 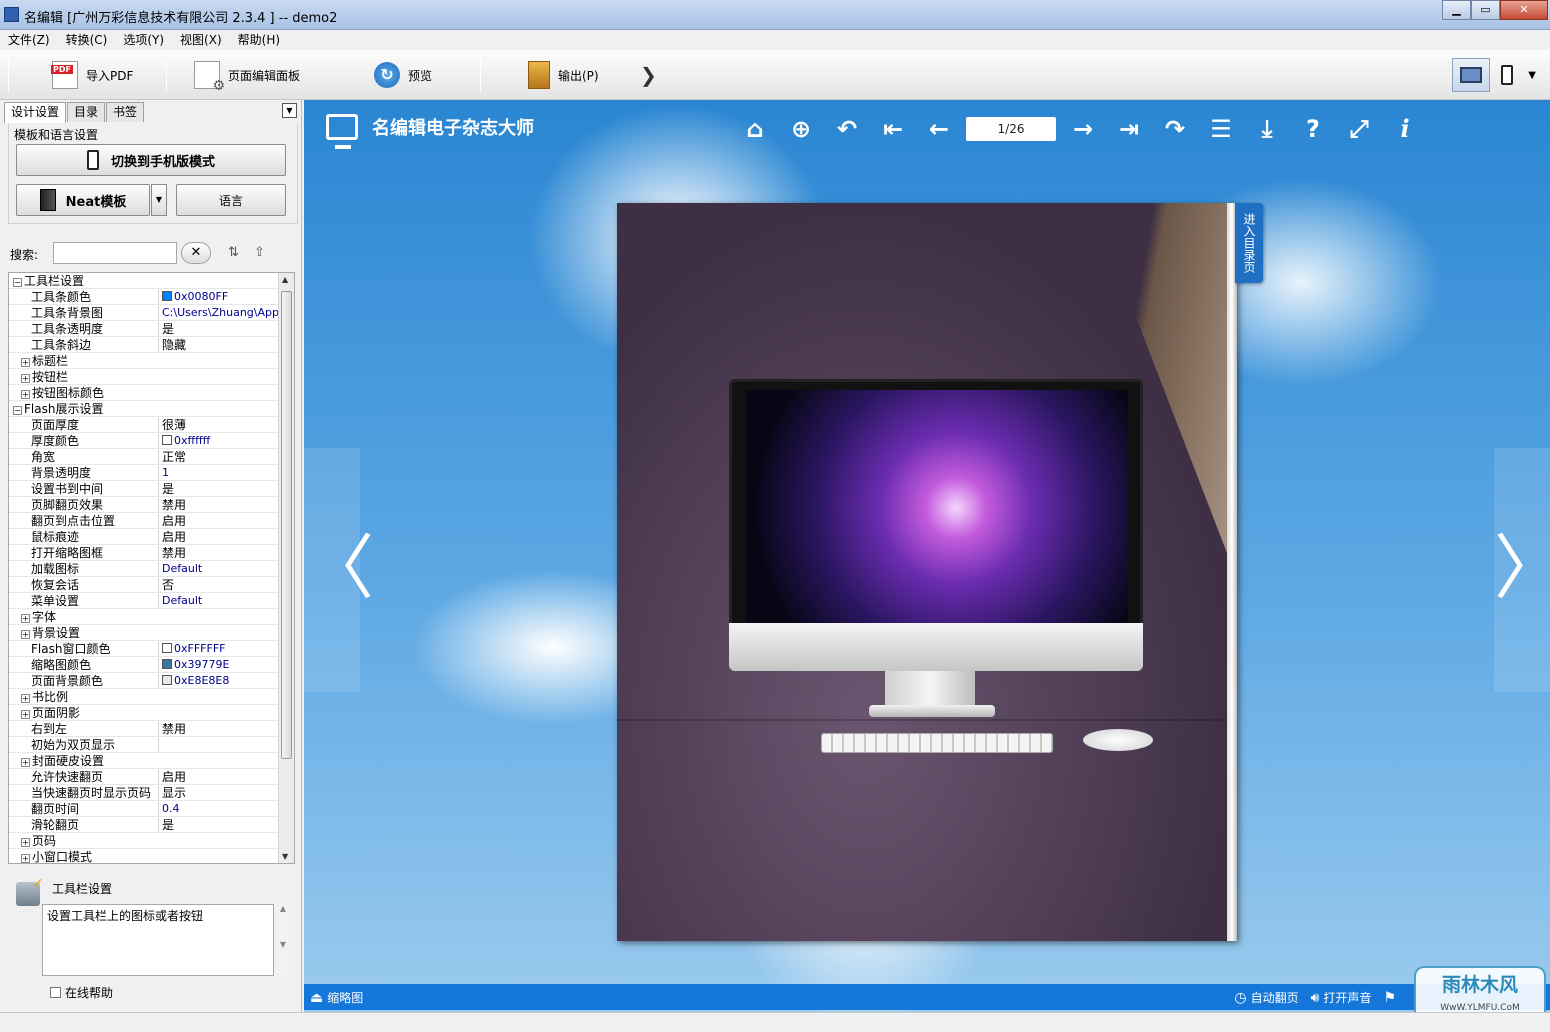 What do you see at coordinates (1359, 129) in the screenshot?
I see `fullscreen-icon: ⤢` at bounding box center [1359, 129].